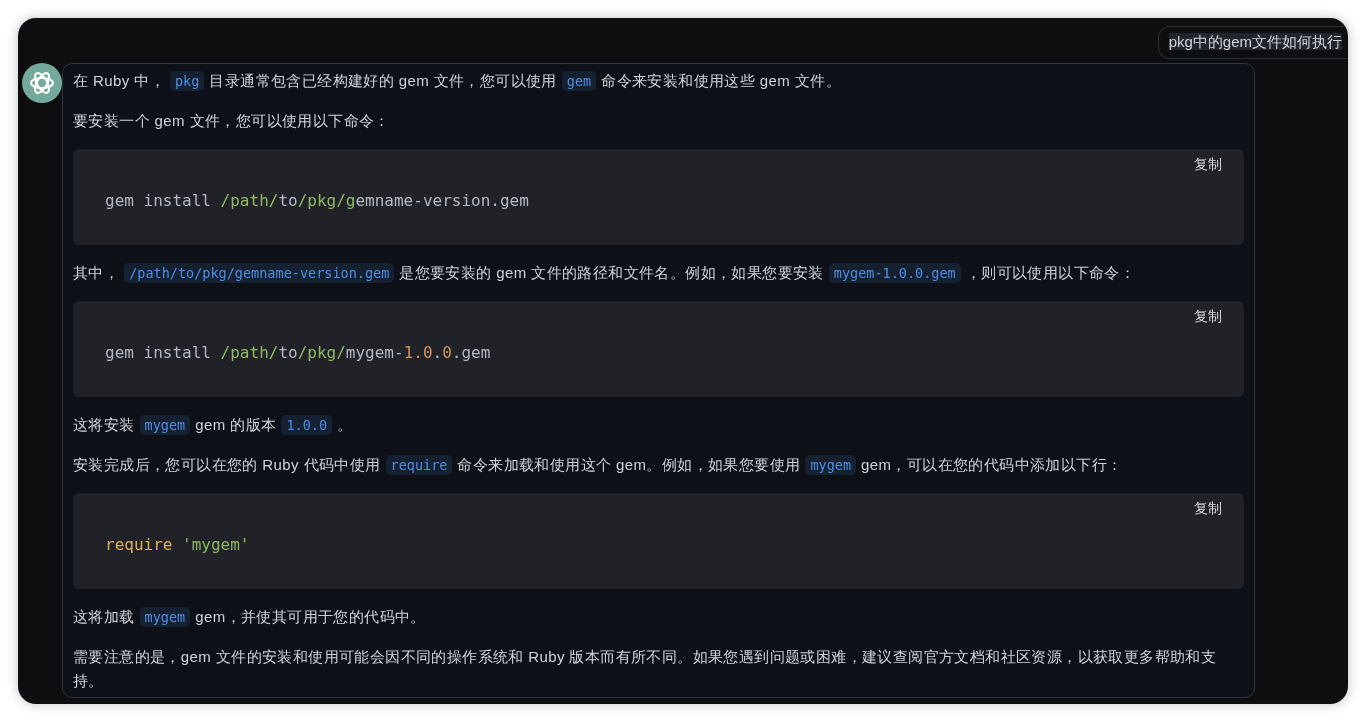 The height and width of the screenshot is (722, 1366). Describe the element at coordinates (598, 465) in the screenshot. I see `paragraph: 安装完成后，您可以在您的 Ruby 代码中使用 require 命令来加载和使用这个 gem。例如，如果您要使用 mygem gem，可以在您的代码中添加以下行：` at that location.